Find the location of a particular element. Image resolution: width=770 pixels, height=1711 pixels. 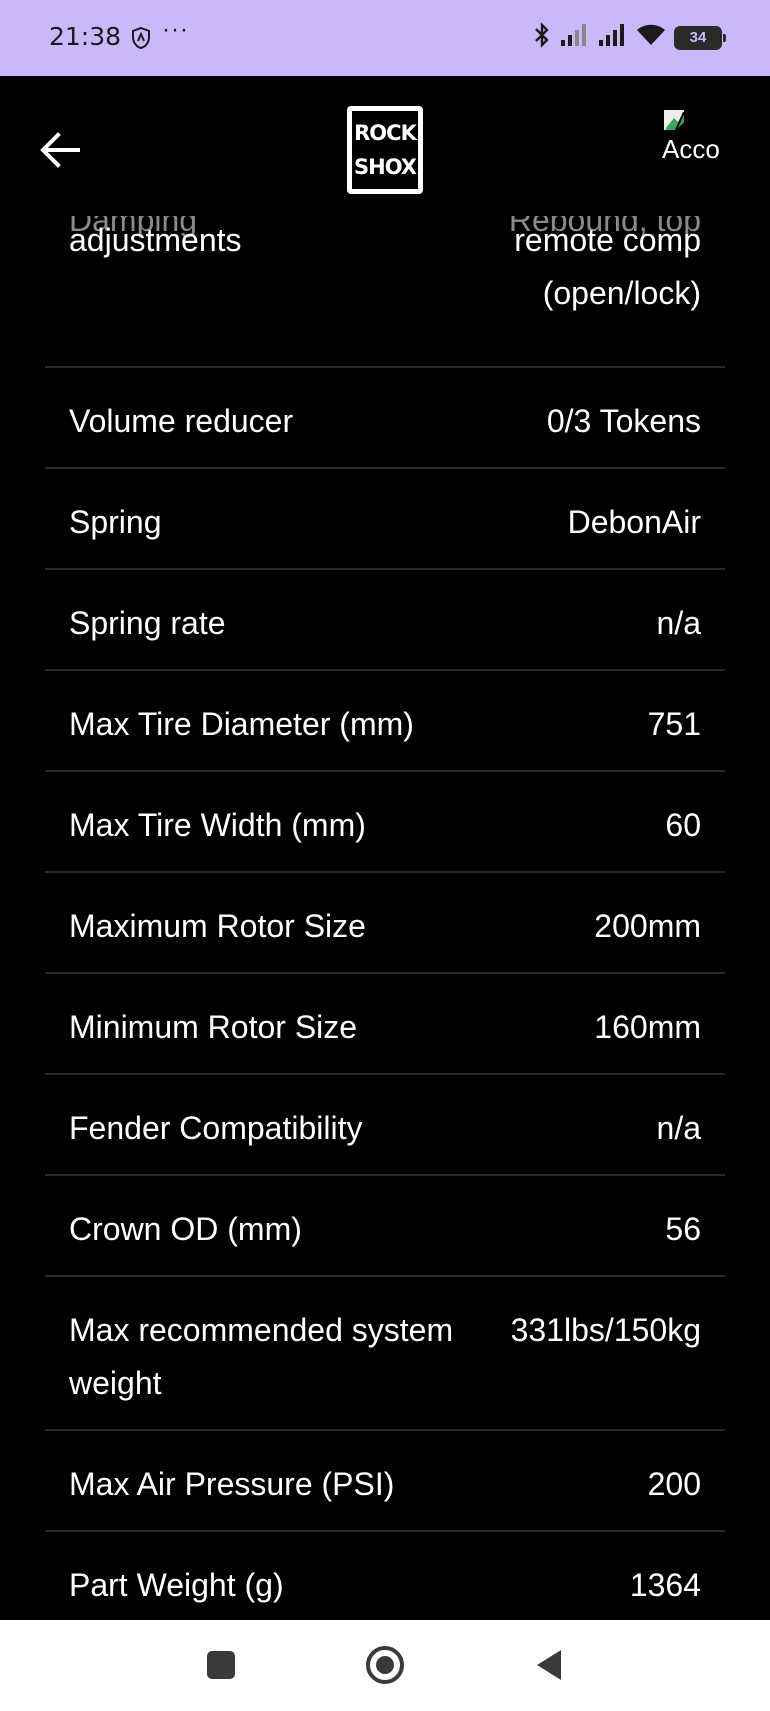

back-button is located at coordinates (60, 150).